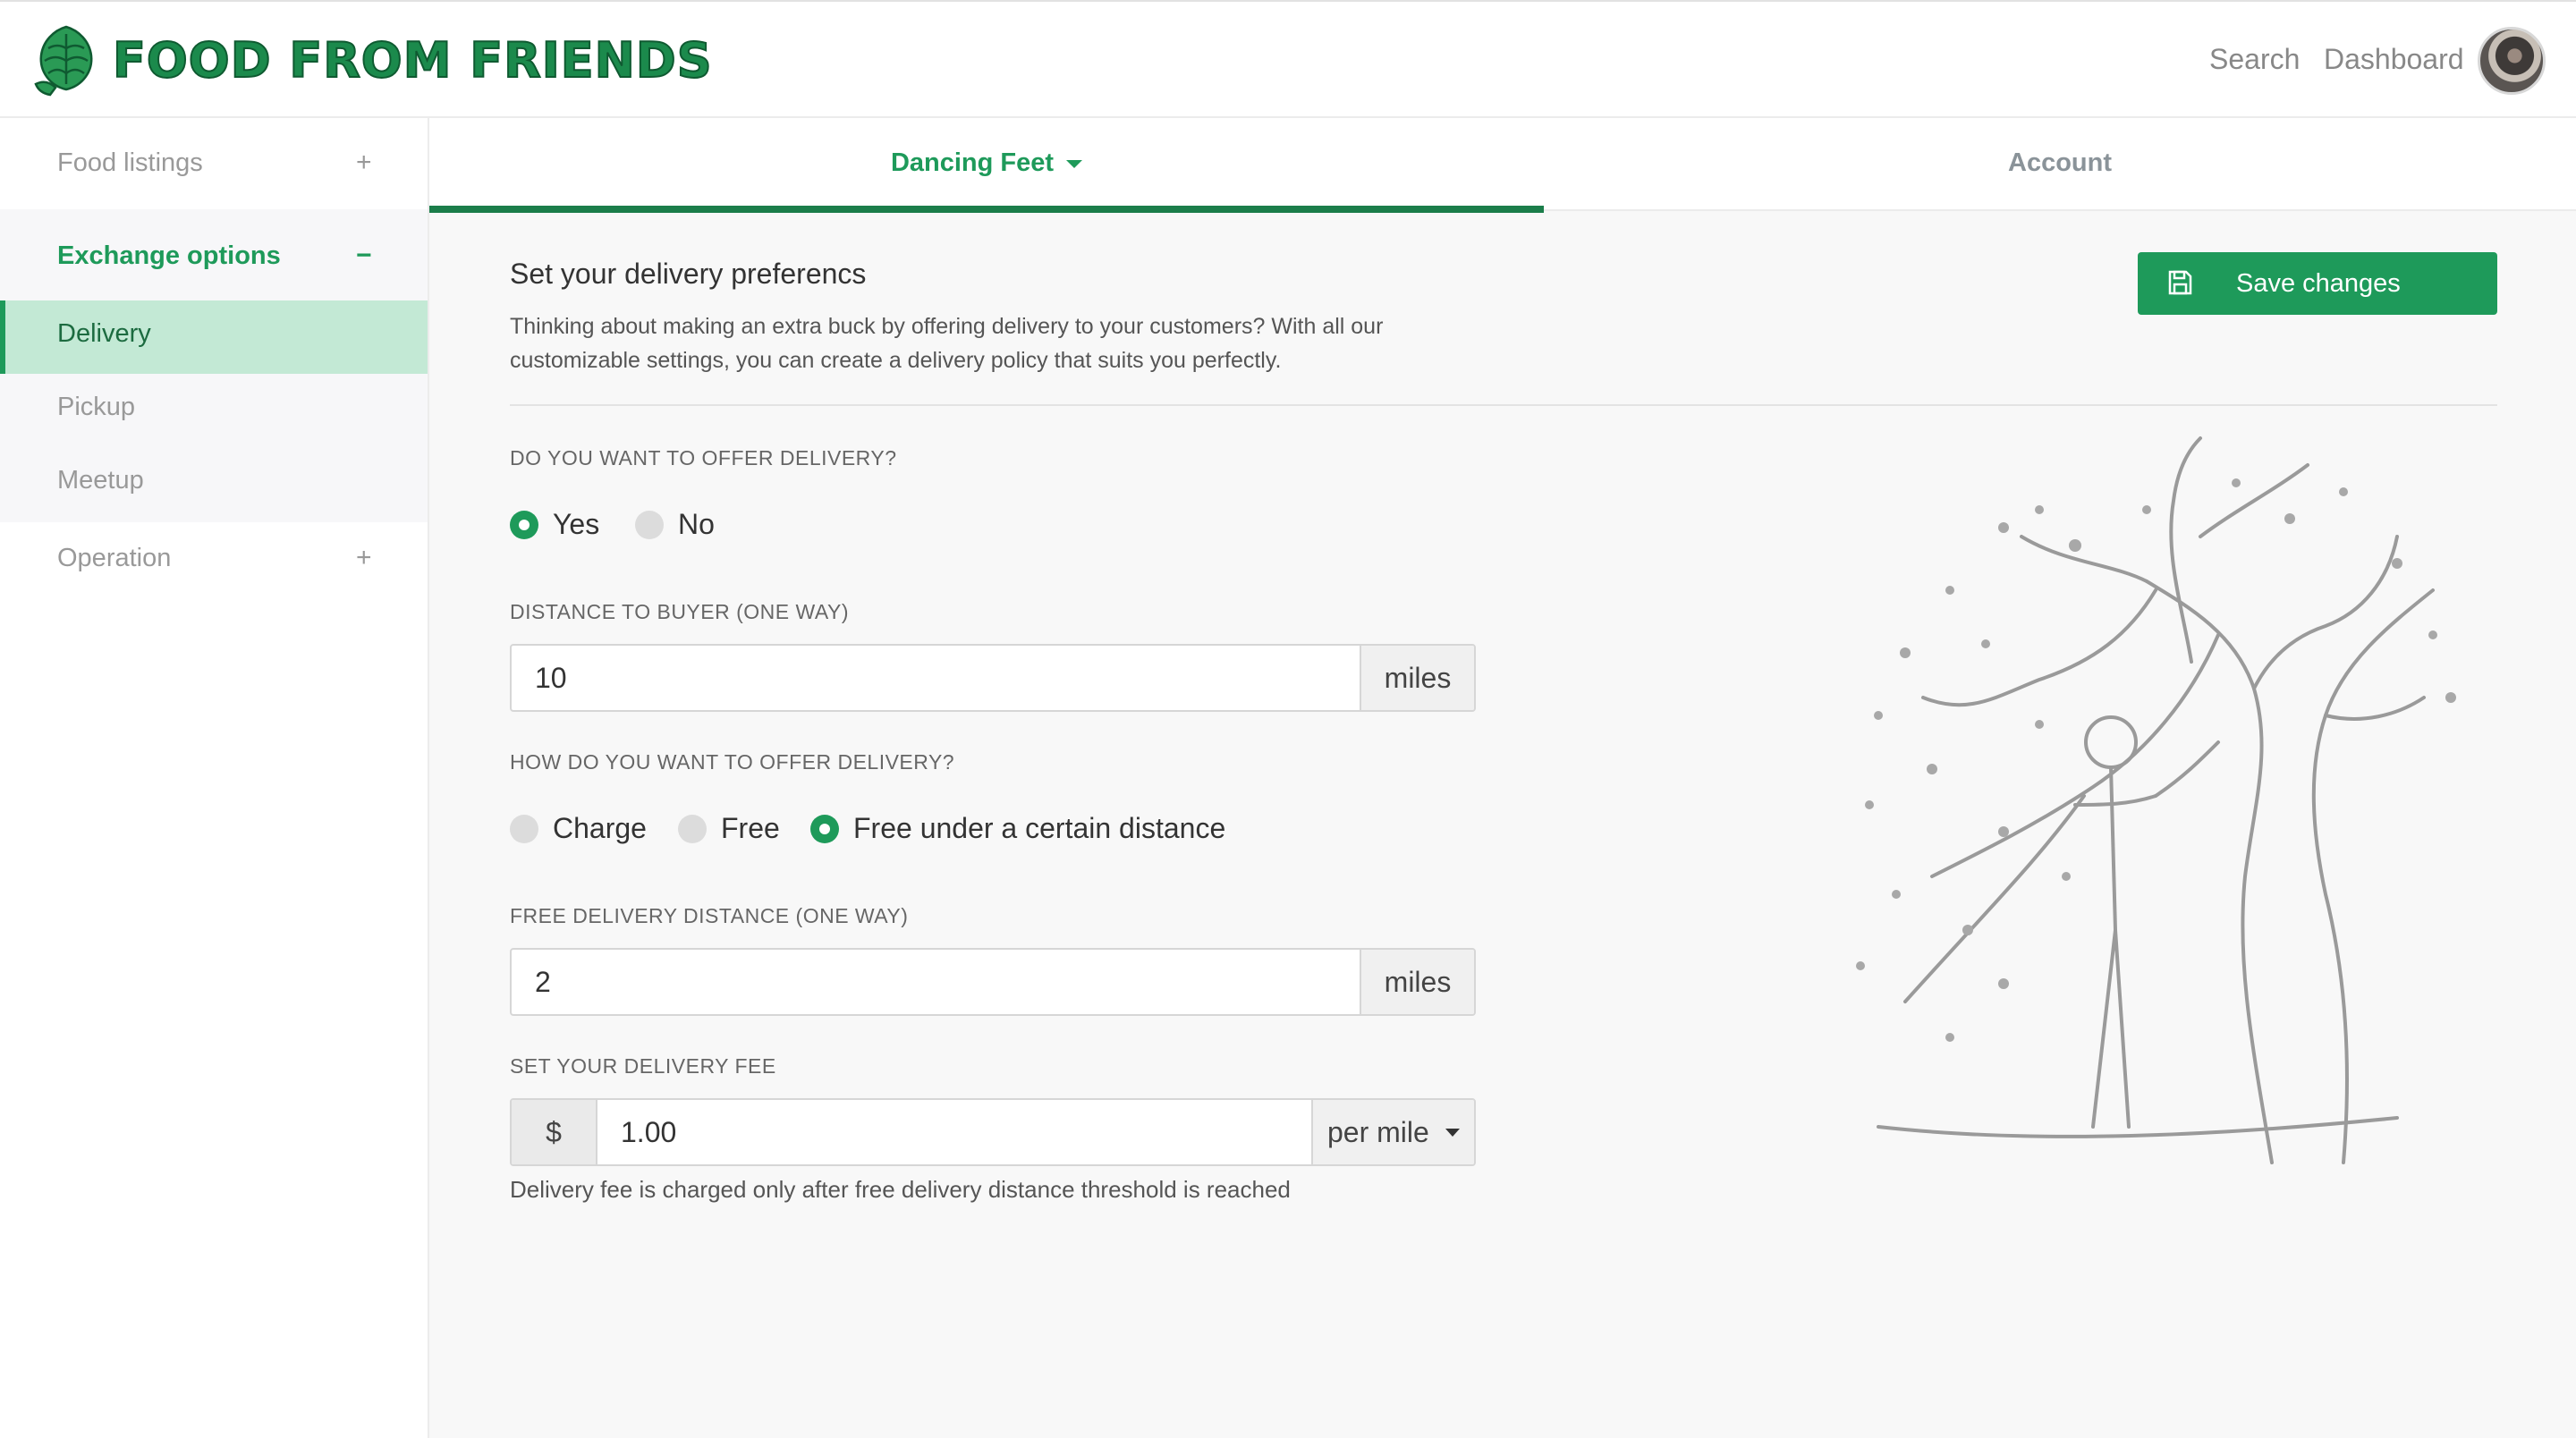 The image size is (2576, 1438). I want to click on tab-label: Dancing Feet, so click(972, 162).